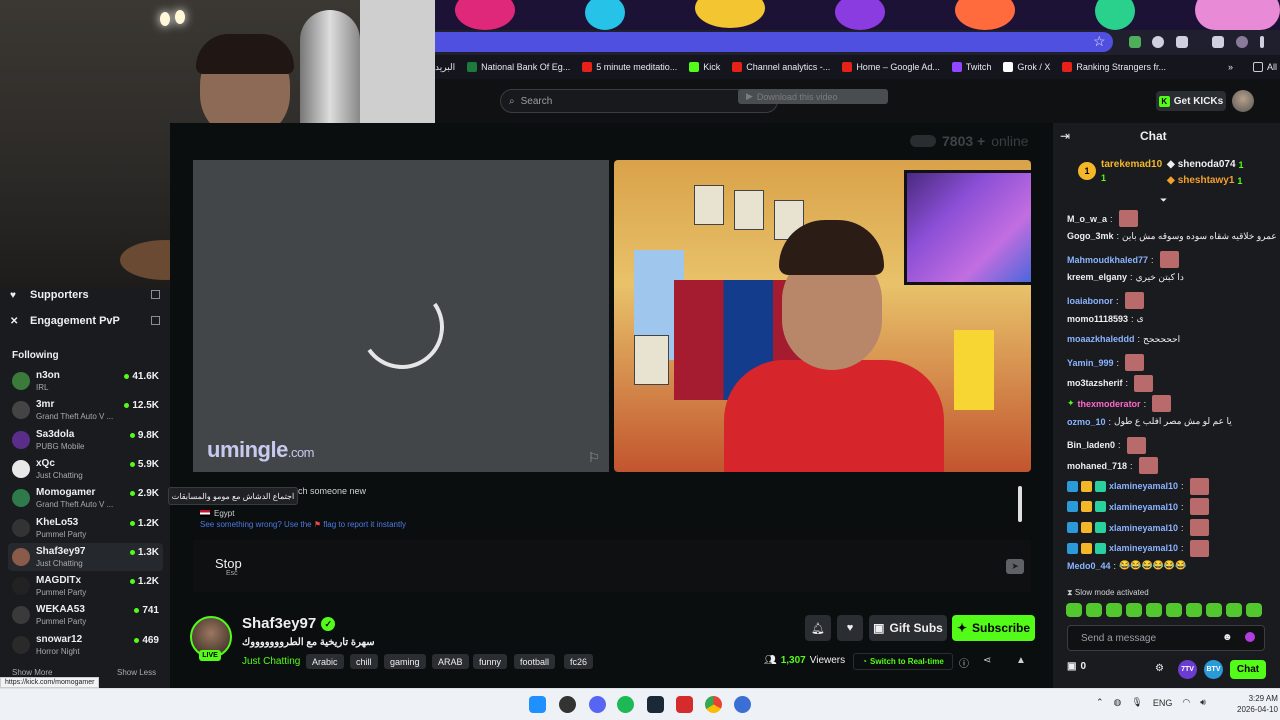  What do you see at coordinates (1218, 42) in the screenshot?
I see `reading-list-icon` at bounding box center [1218, 42].